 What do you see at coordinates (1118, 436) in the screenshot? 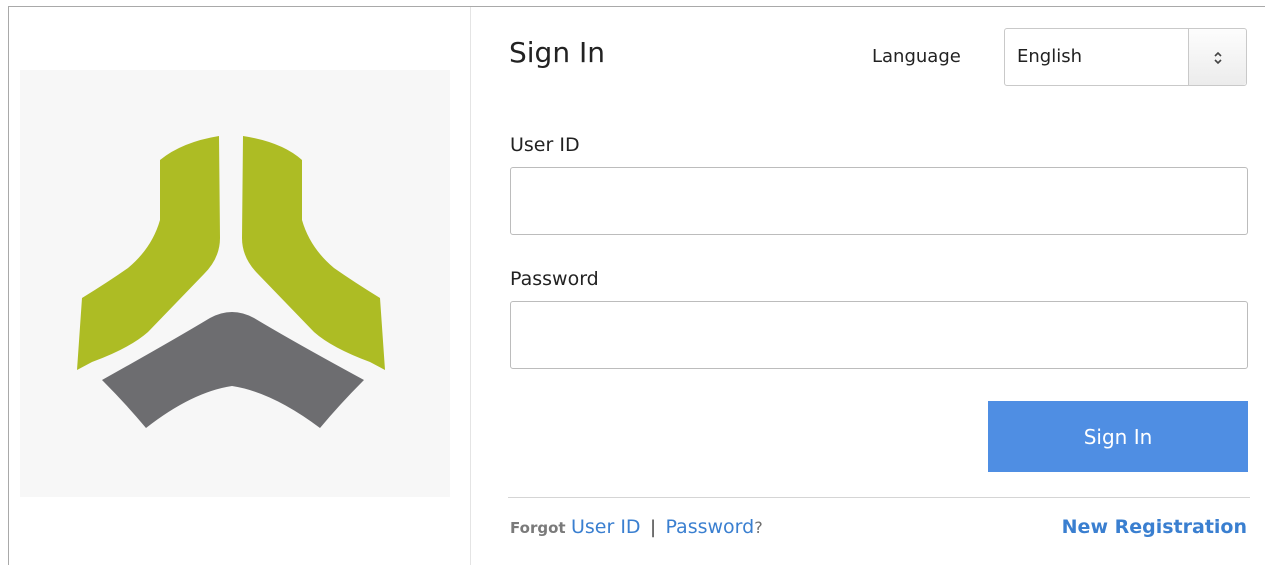
I see `sign-in-button: Sign In` at bounding box center [1118, 436].